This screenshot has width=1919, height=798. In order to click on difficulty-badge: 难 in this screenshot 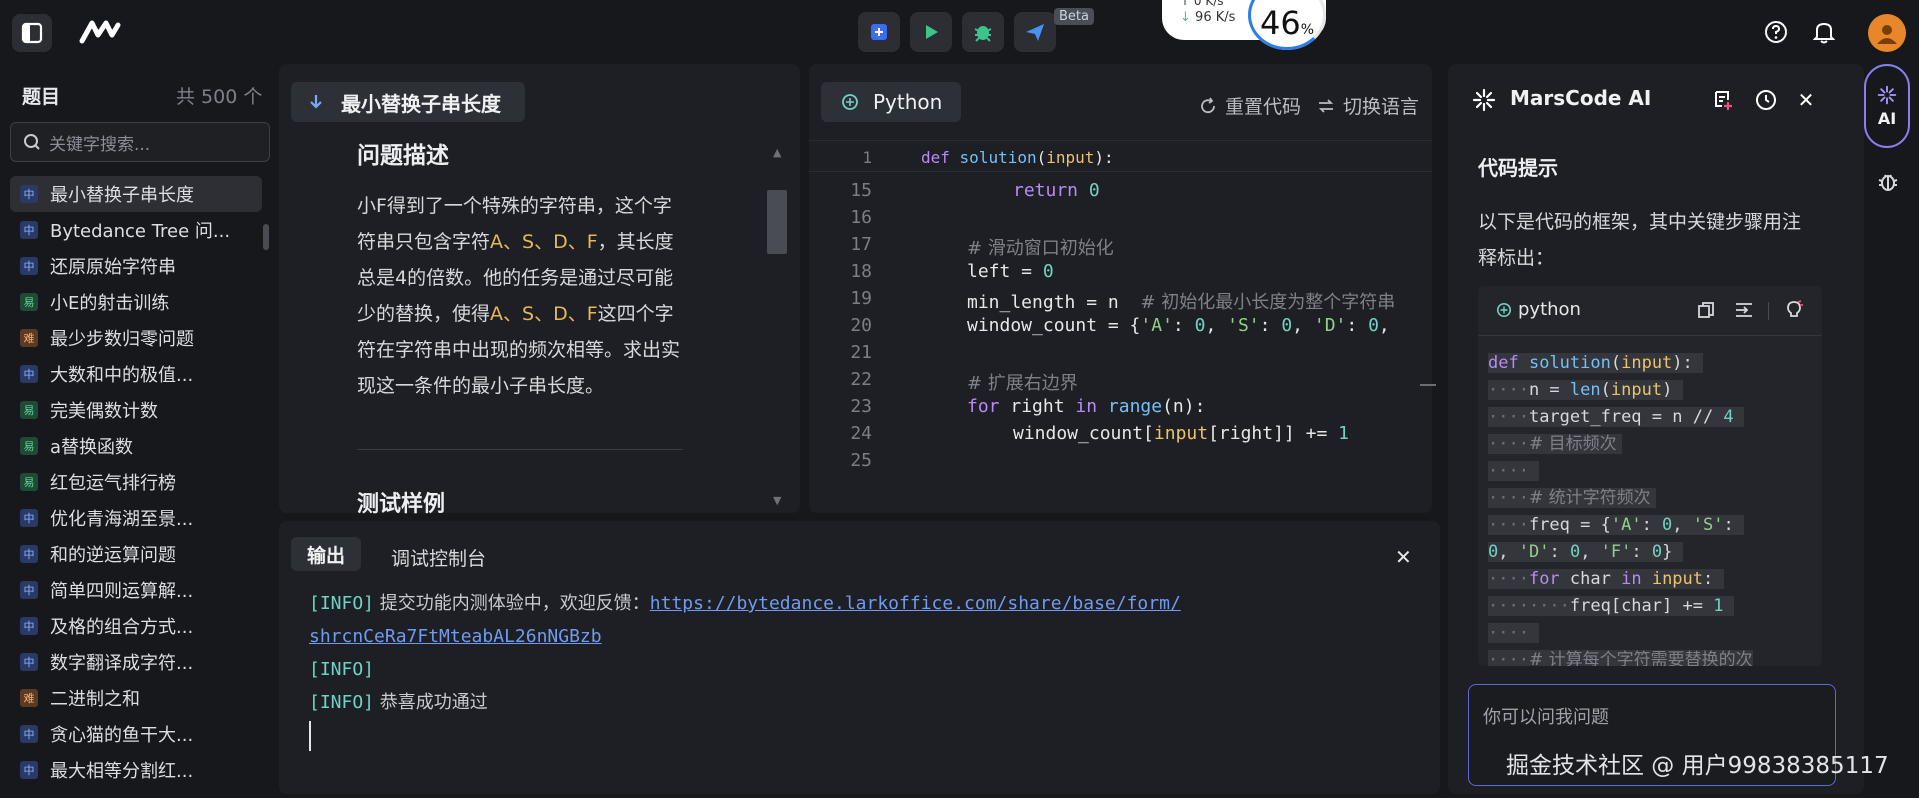, I will do `click(29, 698)`.